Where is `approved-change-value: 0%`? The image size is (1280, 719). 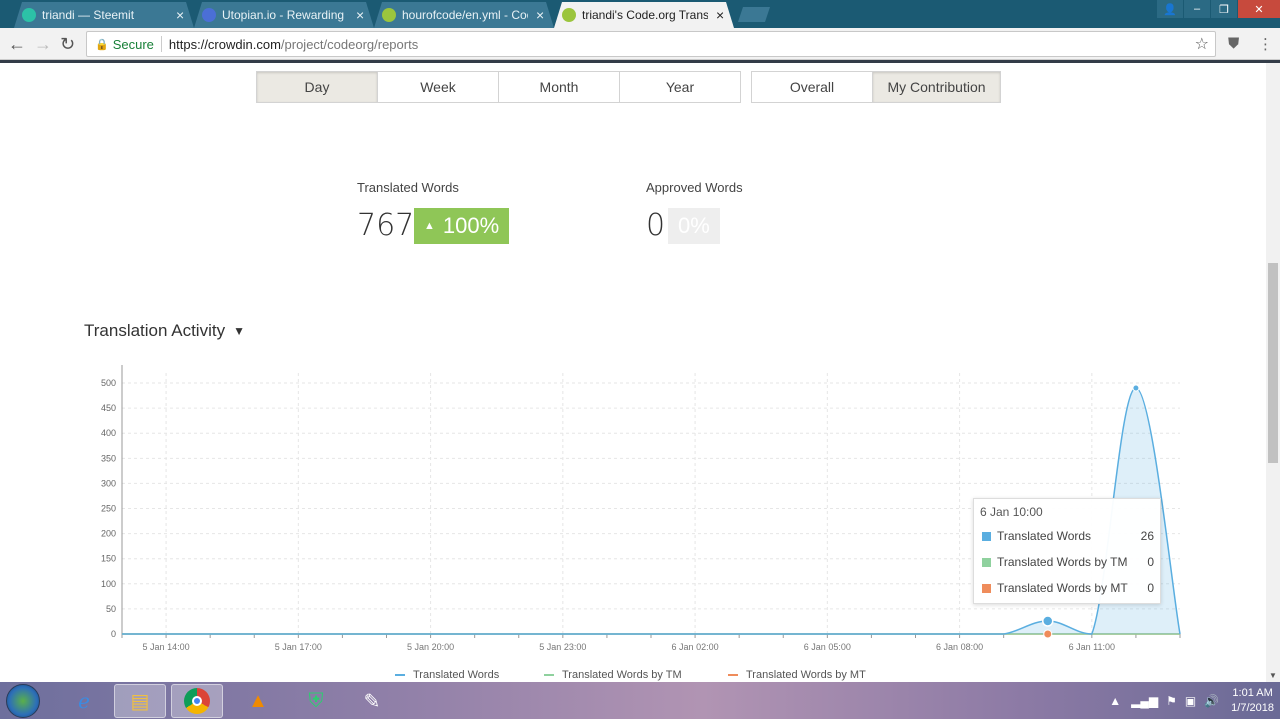 approved-change-value: 0% is located at coordinates (694, 225).